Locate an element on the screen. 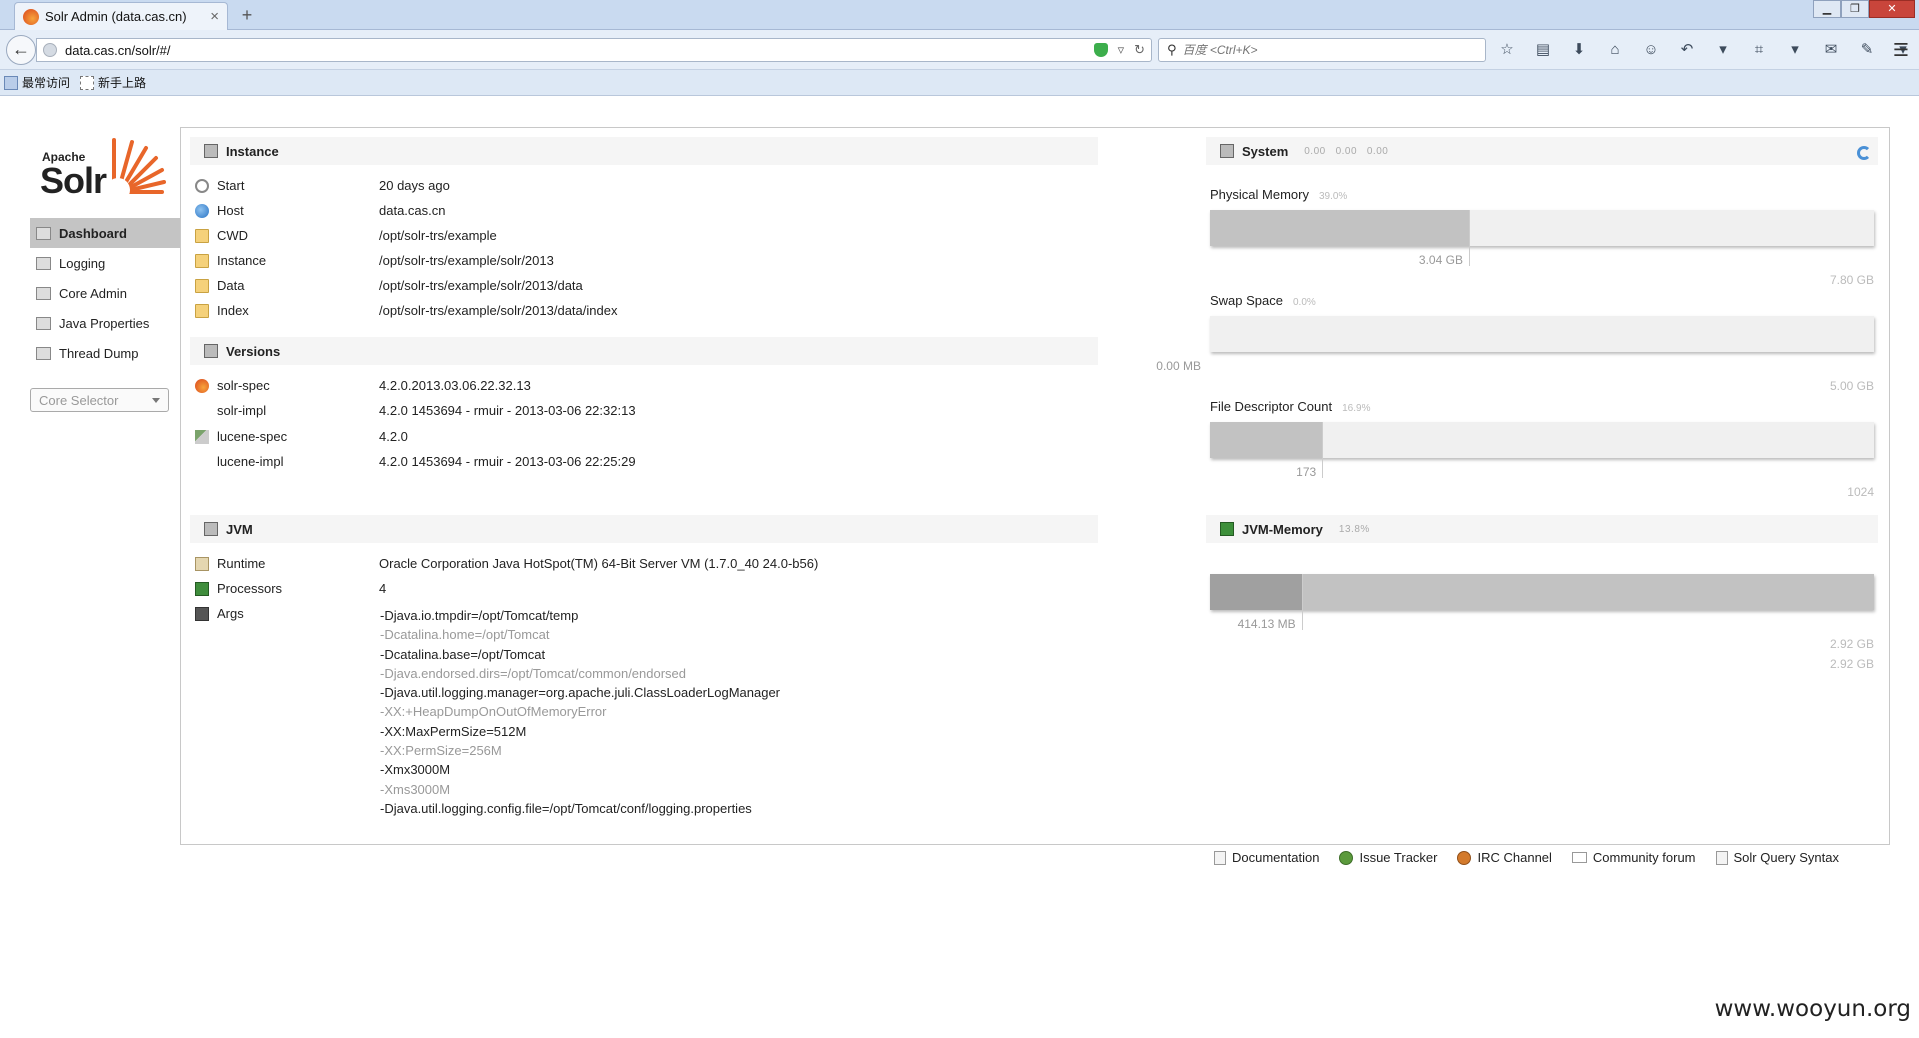 Image resolution: width=1919 pixels, height=1038 pixels. search-icon: ⚲ is located at coordinates (1172, 49).